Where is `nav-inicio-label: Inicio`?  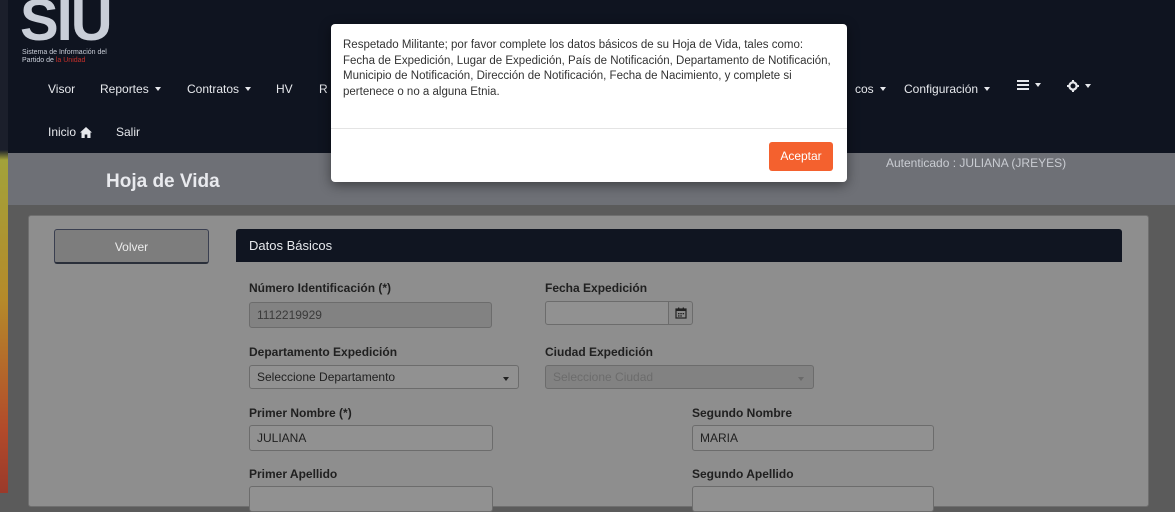 nav-inicio-label: Inicio is located at coordinates (62, 132).